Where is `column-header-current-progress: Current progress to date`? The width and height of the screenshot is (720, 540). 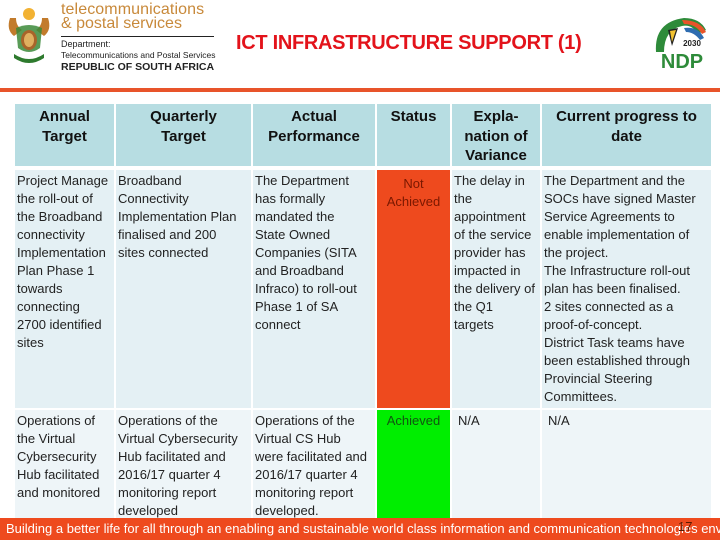
column-header-current-progress: Current progress to date is located at coordinates (626, 135).